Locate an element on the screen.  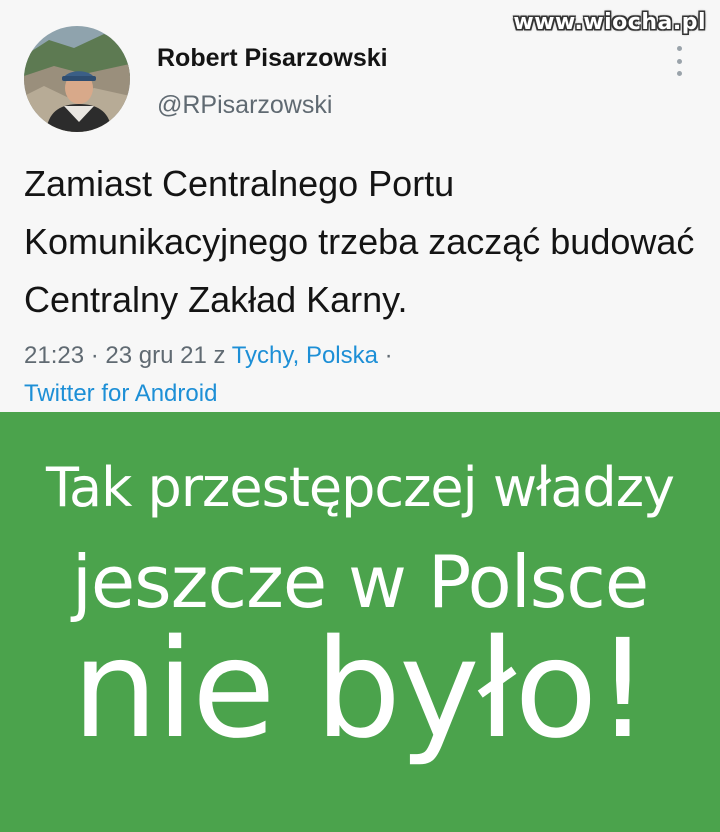
tweet-location-link: Tychy, Polska is located at coordinates (305, 355).